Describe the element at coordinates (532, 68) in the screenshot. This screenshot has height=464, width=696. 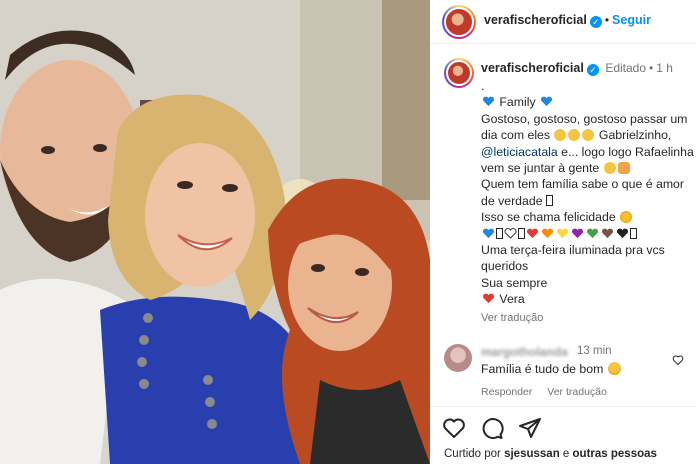
I see `caption-author-username: verafischeroficial` at that location.